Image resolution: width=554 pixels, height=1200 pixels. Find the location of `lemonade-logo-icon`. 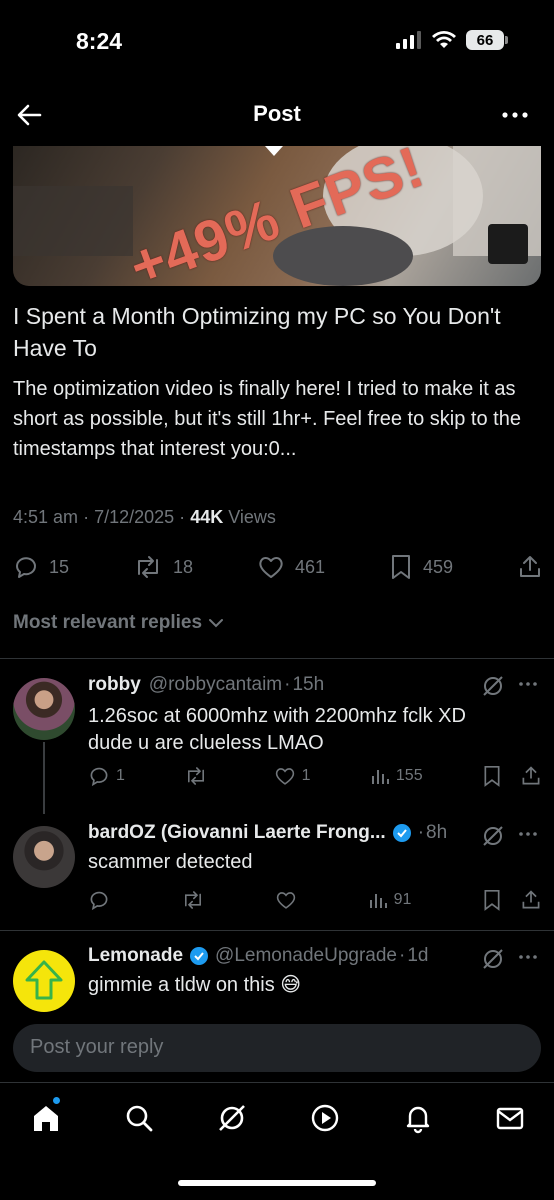

lemonade-logo-icon is located at coordinates (44, 980).